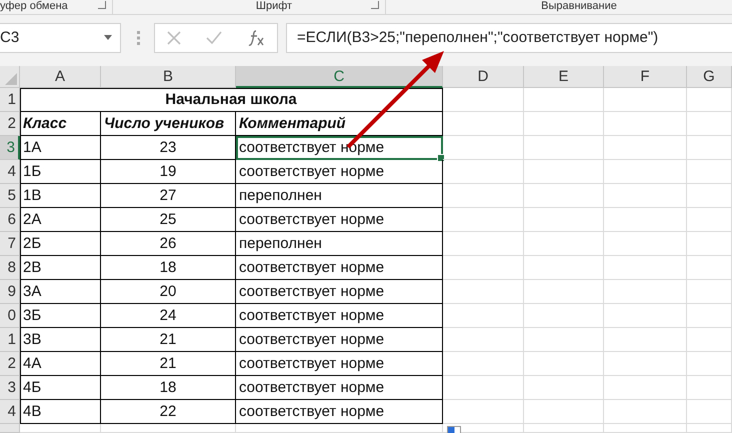 This screenshot has height=433, width=732. What do you see at coordinates (214, 37) in the screenshot?
I see `check-icon` at bounding box center [214, 37].